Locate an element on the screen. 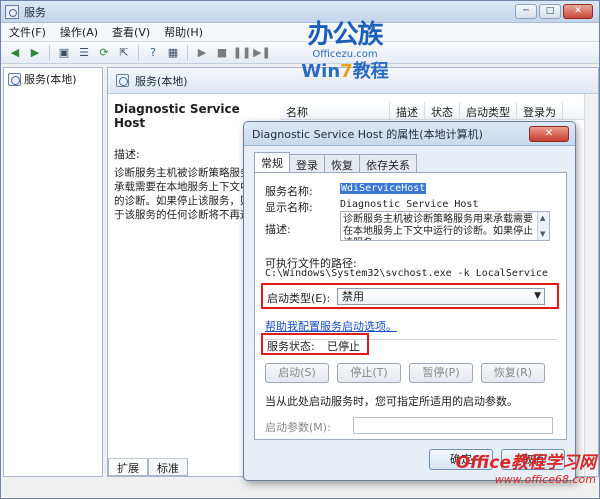 Image resolution: width=600 pixels, height=499 pixels. tab-dependencies: 依存关系 is located at coordinates (388, 163).